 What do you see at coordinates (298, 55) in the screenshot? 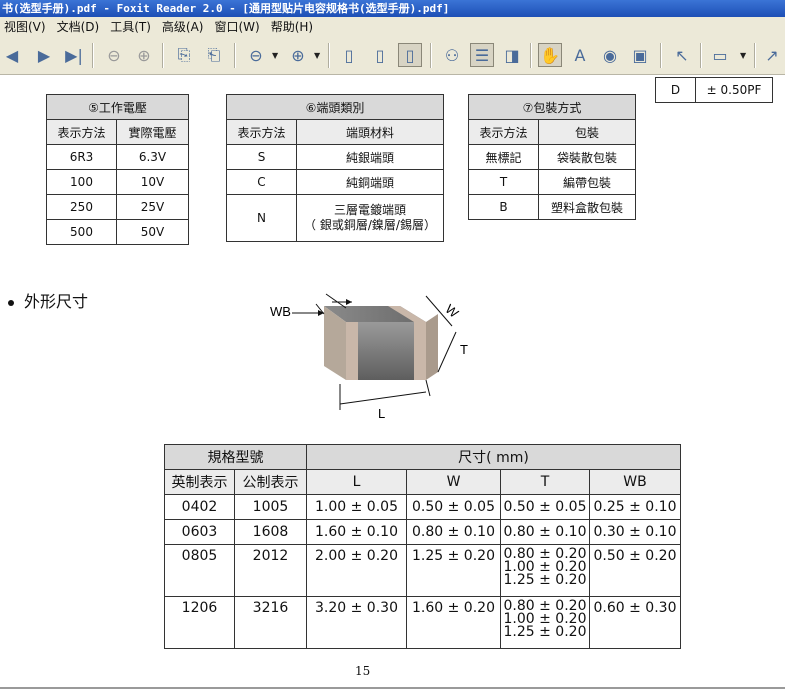
I see `zoom-in-icon: ⊕` at bounding box center [298, 55].